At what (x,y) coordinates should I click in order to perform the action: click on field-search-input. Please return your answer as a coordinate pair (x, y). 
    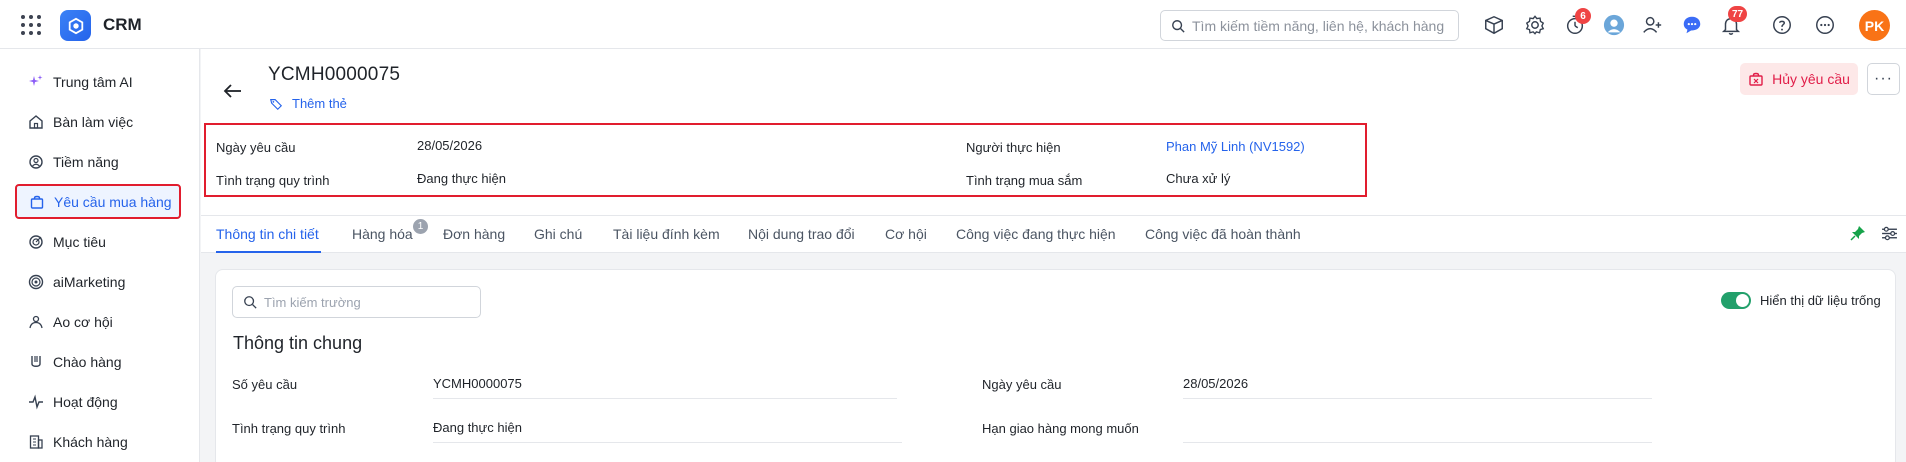
    Looking at the image, I should click on (369, 302).